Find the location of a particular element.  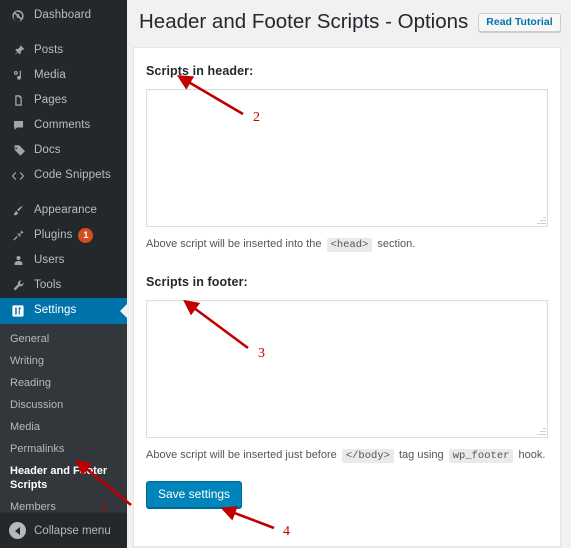

sidebar-item-label: Users is located at coordinates (49, 259).